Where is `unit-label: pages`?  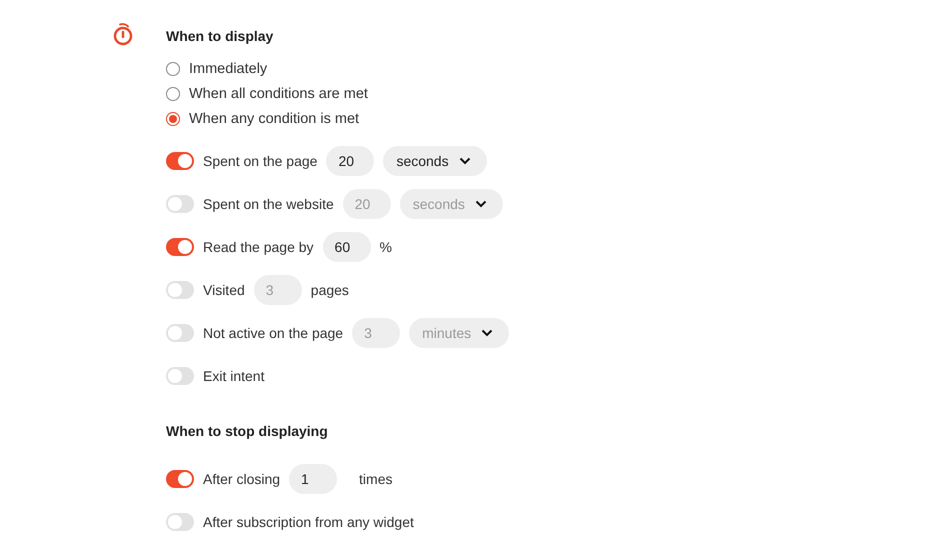
unit-label: pages is located at coordinates (329, 290).